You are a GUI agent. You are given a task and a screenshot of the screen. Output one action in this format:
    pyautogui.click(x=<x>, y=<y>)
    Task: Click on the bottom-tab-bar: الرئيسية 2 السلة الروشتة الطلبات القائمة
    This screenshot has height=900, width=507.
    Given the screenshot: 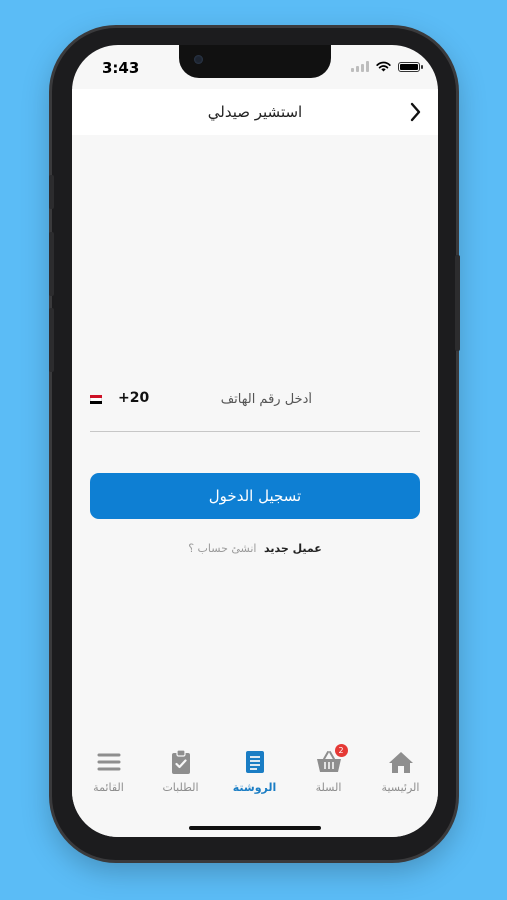 What is the action you would take?
    pyautogui.click(x=255, y=788)
    